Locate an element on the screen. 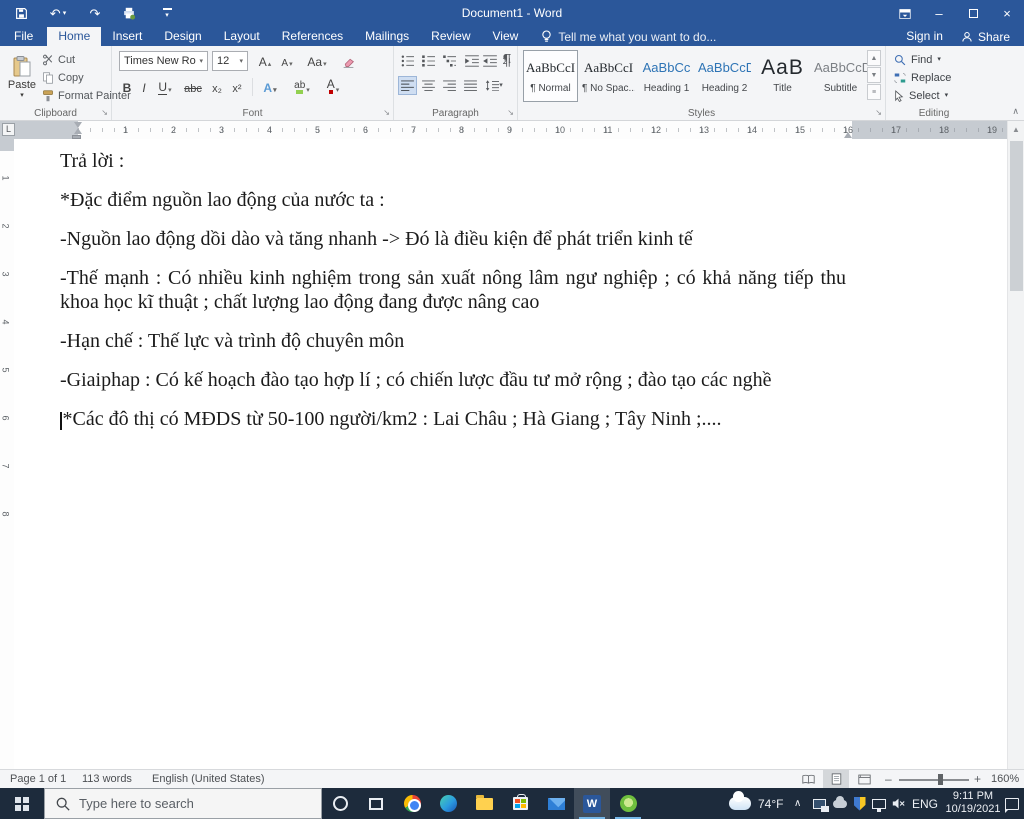 Image resolution: width=1024 pixels, height=819 pixels. styles-more-icon: ≡ is located at coordinates (874, 92).